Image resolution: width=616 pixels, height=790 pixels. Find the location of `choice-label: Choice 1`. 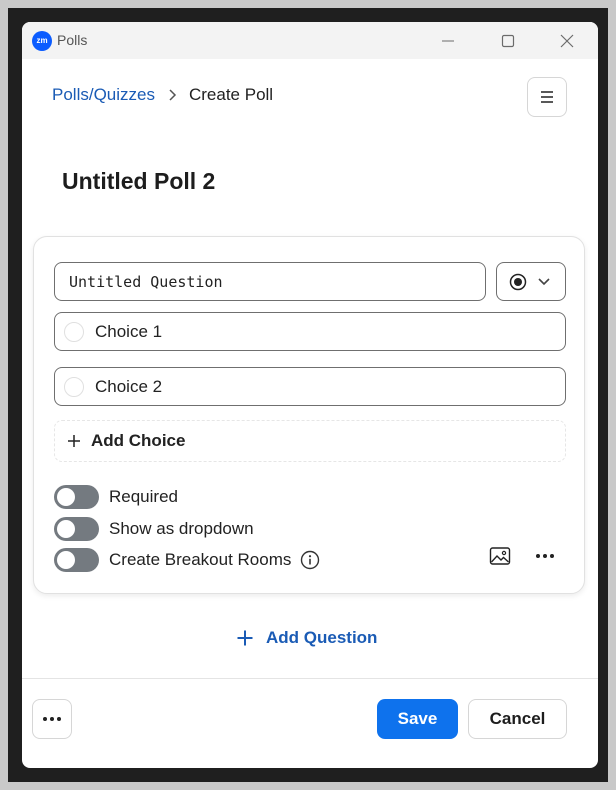

choice-label: Choice 1 is located at coordinates (129, 331).